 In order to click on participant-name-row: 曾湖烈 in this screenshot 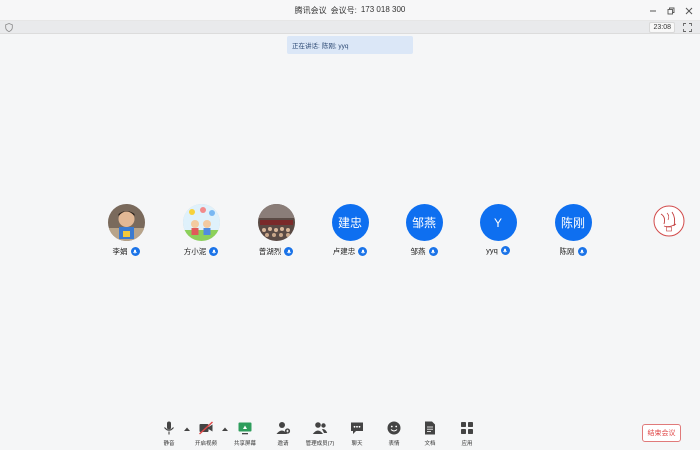, I will do `click(276, 251)`.